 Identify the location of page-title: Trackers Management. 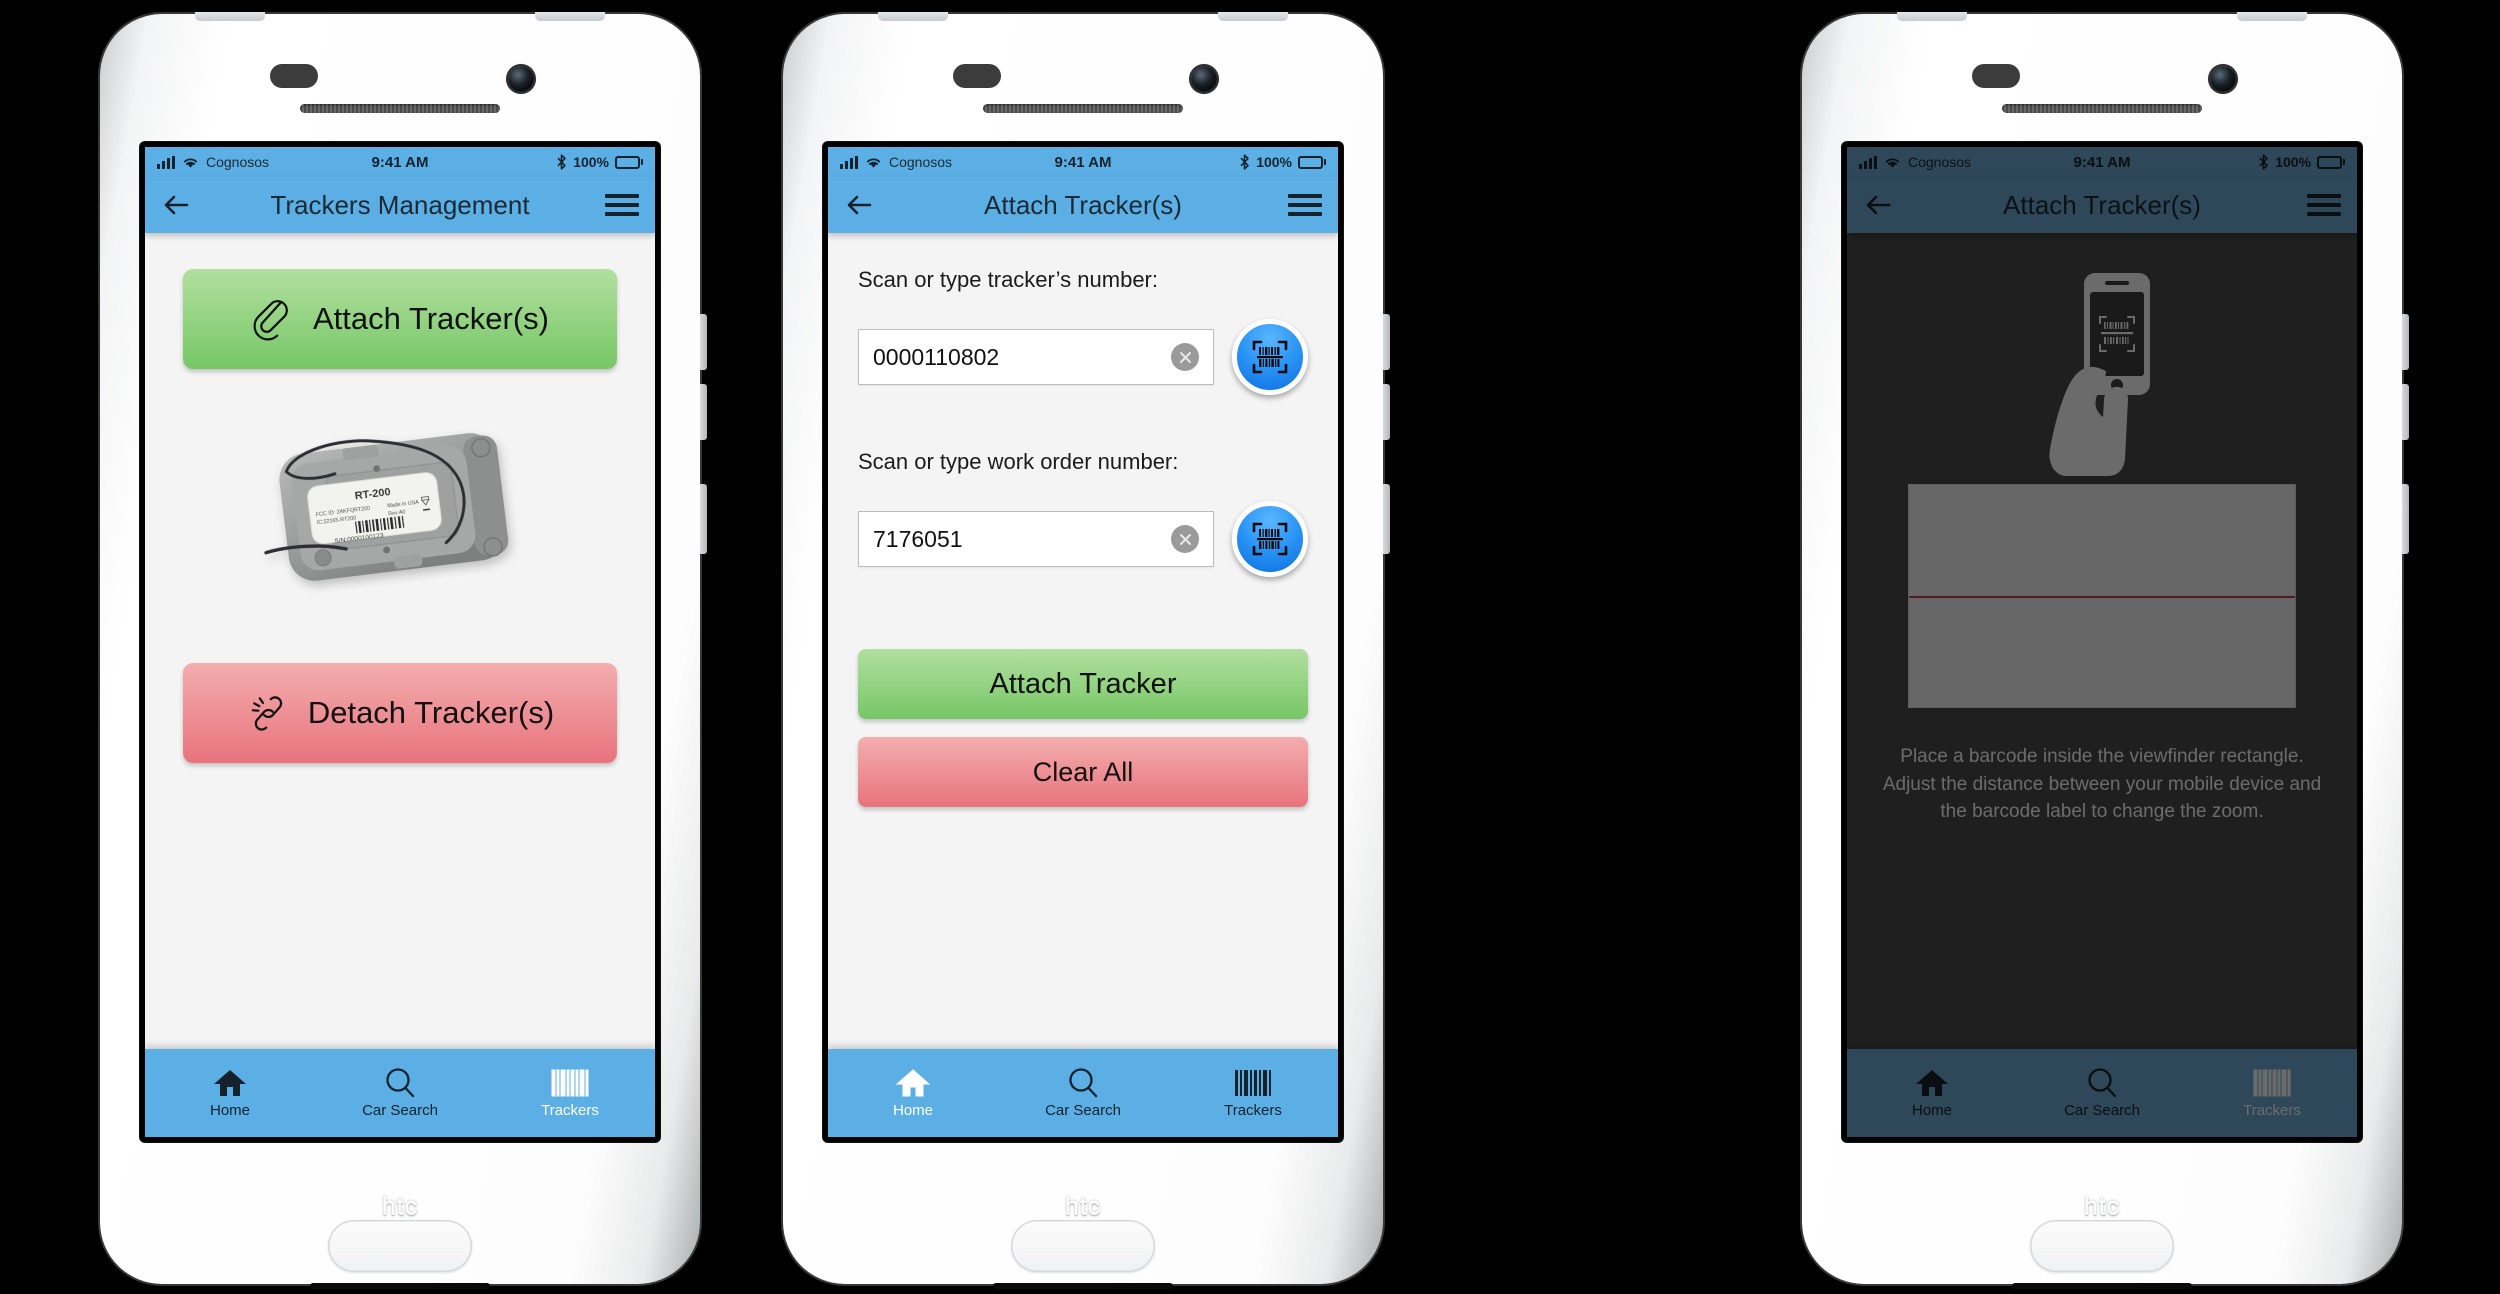
(400, 204).